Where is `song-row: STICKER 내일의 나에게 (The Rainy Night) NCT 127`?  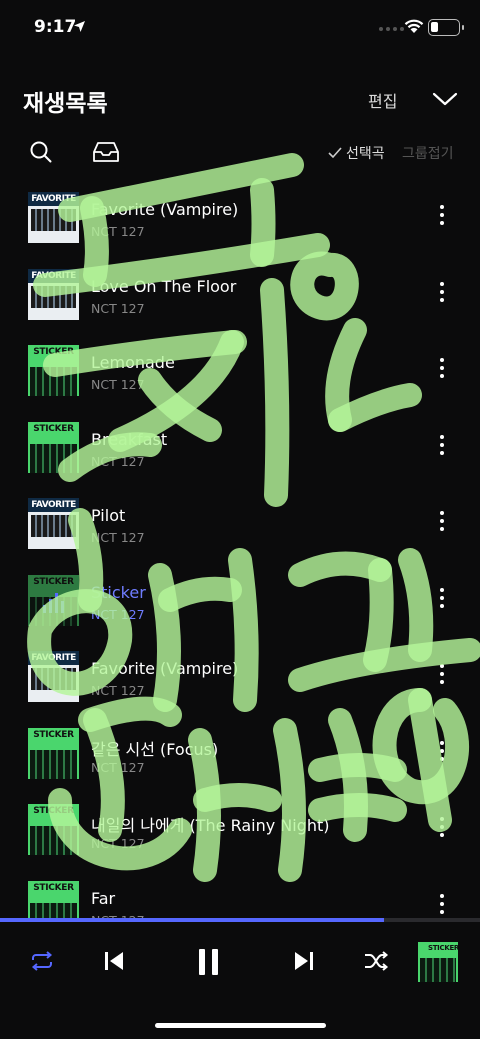
song-row: STICKER 내일의 나에게 (The Rainy Night) NCT 127 is located at coordinates (240, 830).